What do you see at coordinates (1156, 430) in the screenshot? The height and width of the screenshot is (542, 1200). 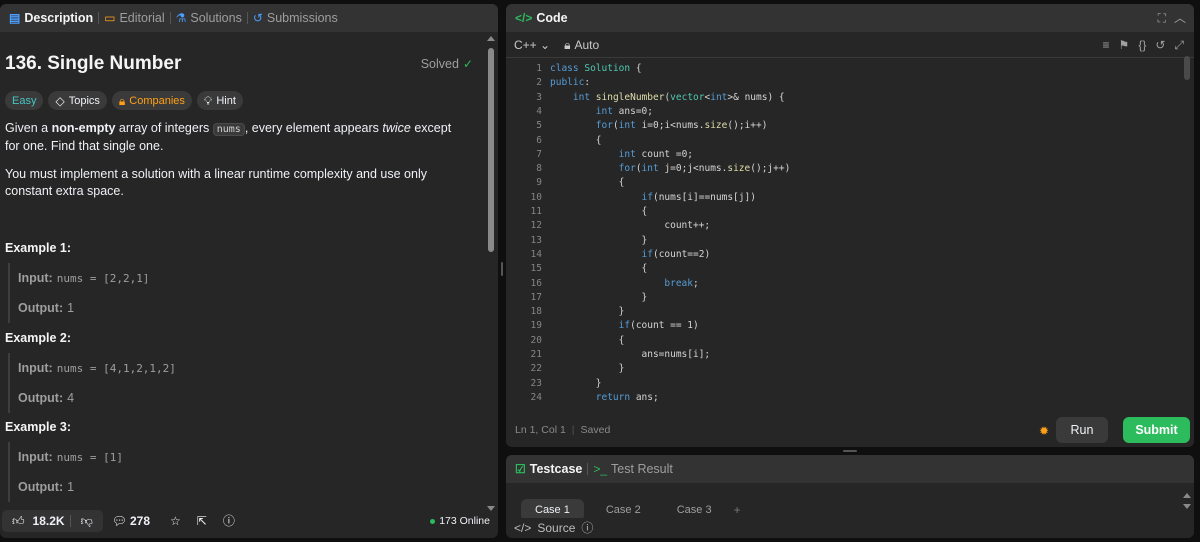 I see `submit-button: Submit` at bounding box center [1156, 430].